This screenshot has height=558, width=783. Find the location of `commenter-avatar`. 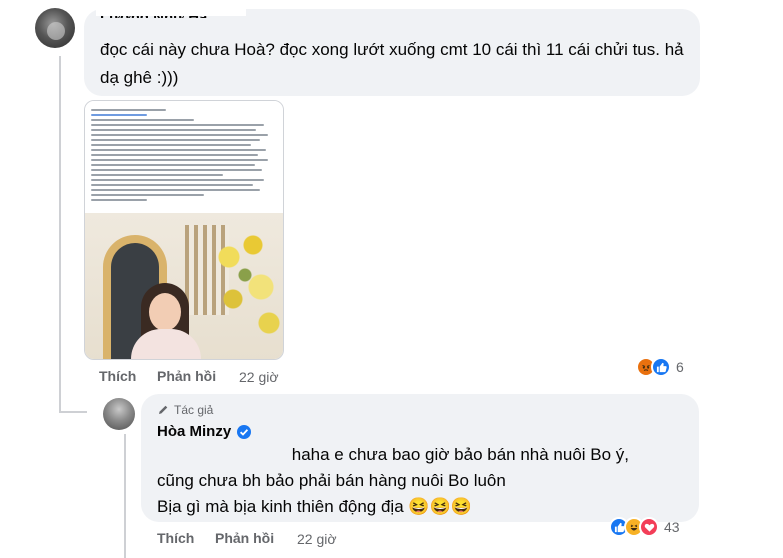

commenter-avatar is located at coordinates (55, 28).